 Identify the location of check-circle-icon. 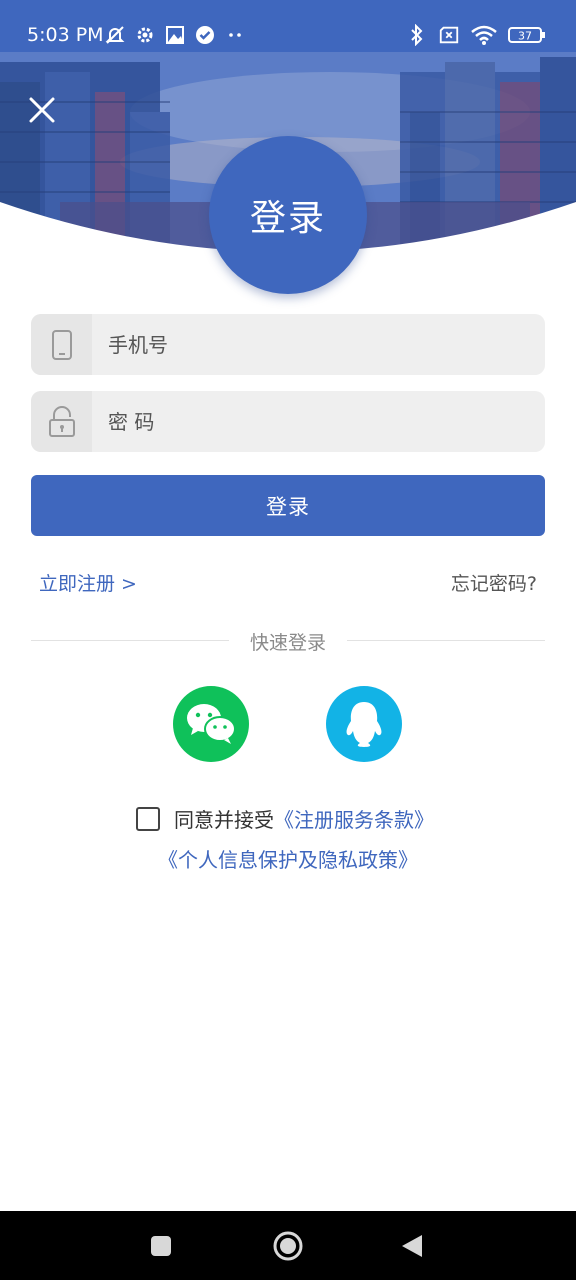
(205, 35).